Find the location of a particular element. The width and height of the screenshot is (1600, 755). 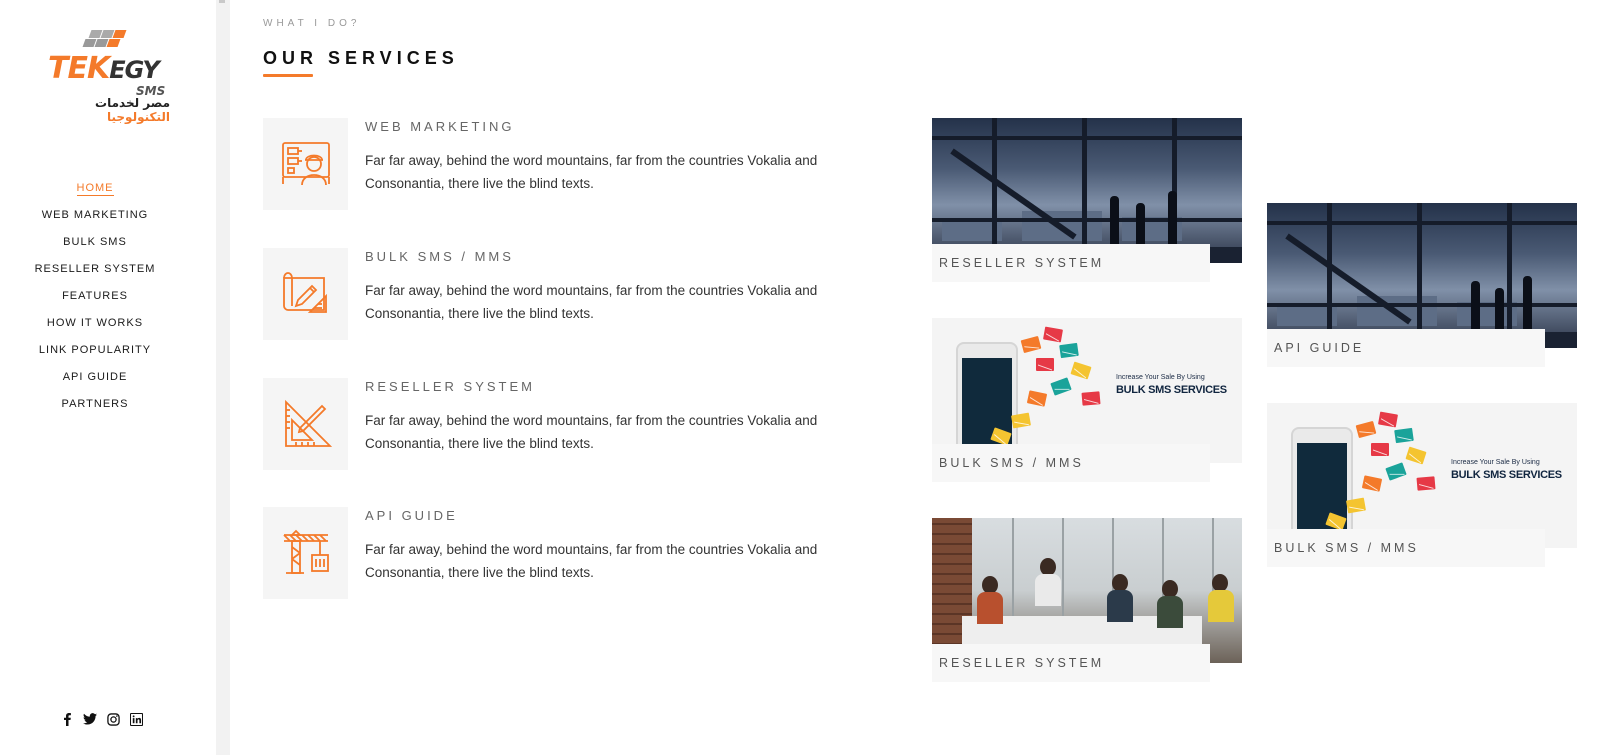

nav-item-how-it-works: HOW IT WORKS is located at coordinates (95, 324).